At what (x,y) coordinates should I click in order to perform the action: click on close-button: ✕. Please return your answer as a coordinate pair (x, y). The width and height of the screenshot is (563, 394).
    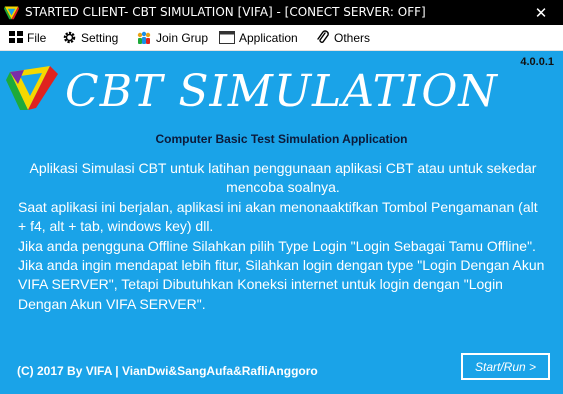
    Looking at the image, I should click on (541, 12).